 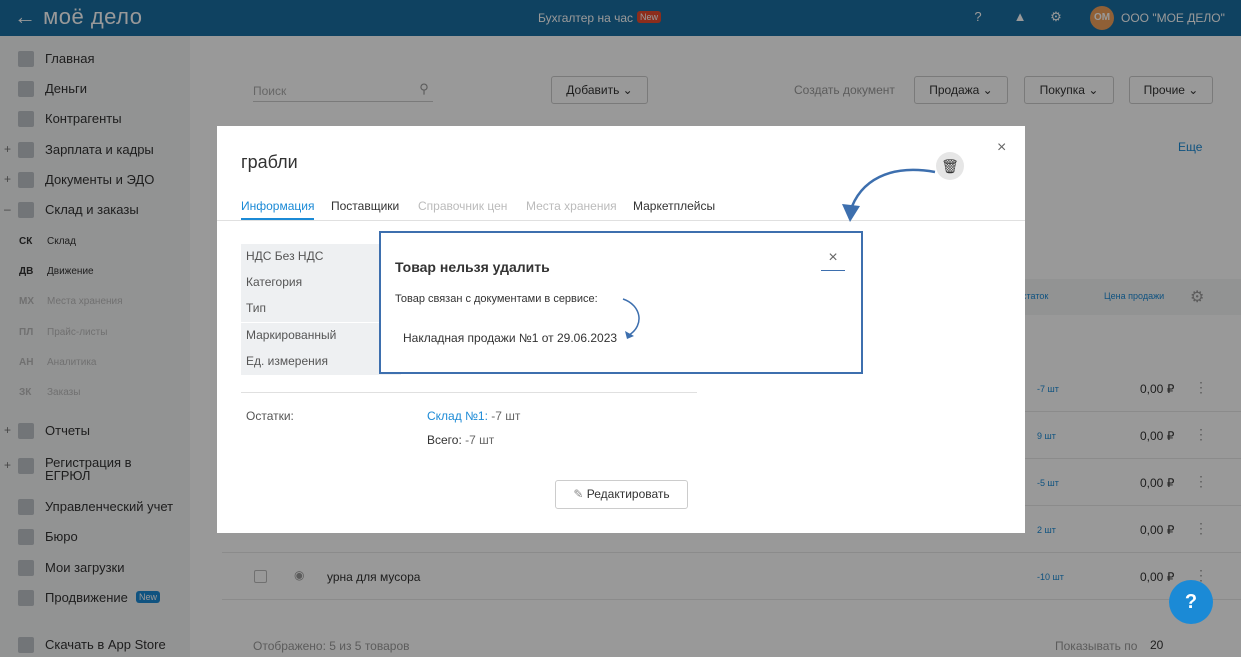 What do you see at coordinates (833, 260) in the screenshot?
I see `close-icon: ×` at bounding box center [833, 260].